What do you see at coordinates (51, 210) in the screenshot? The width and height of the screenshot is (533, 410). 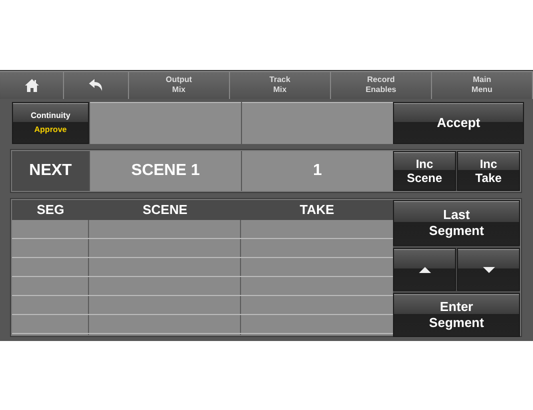 I see `column-header: SEG` at bounding box center [51, 210].